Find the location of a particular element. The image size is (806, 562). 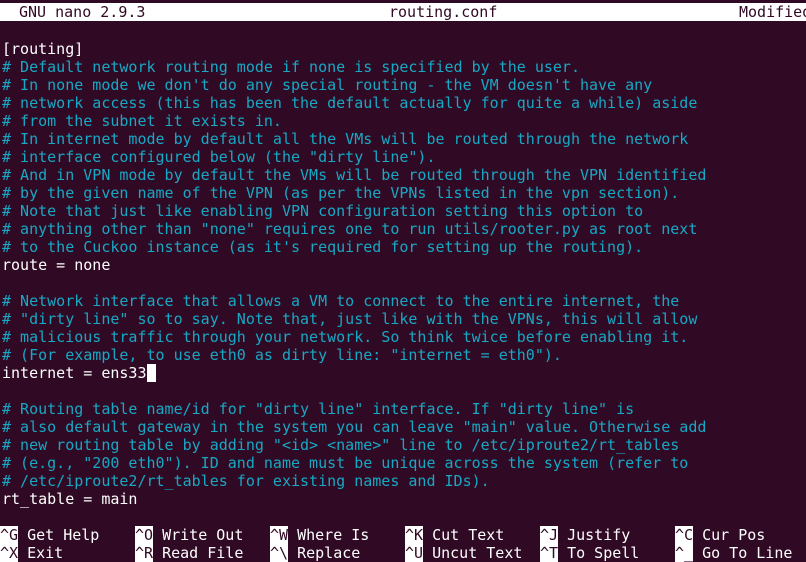

config-line: route = none is located at coordinates (404, 265).